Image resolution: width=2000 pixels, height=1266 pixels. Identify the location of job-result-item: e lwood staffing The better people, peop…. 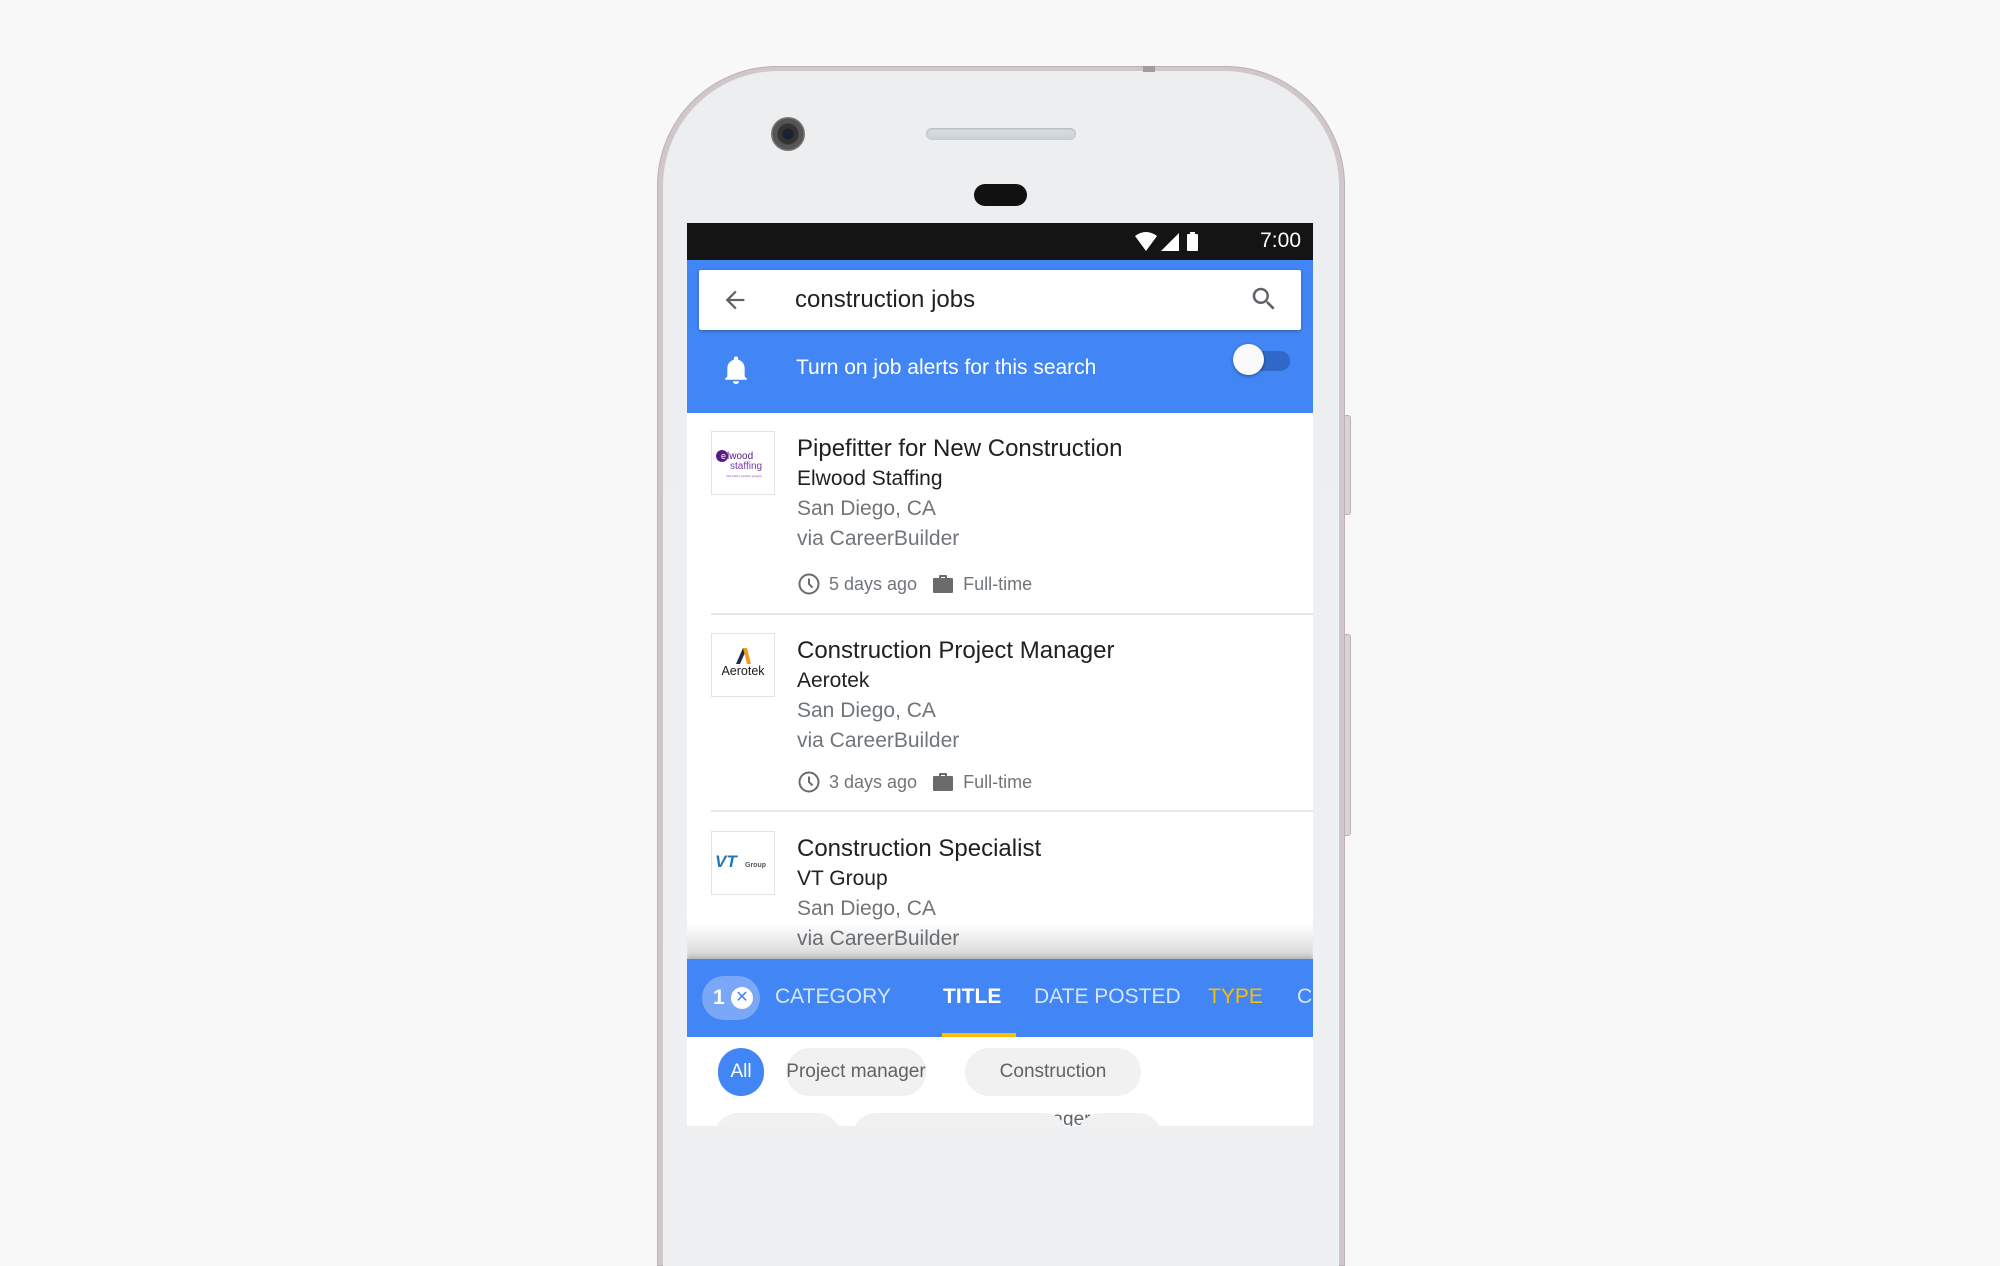
(1000, 522).